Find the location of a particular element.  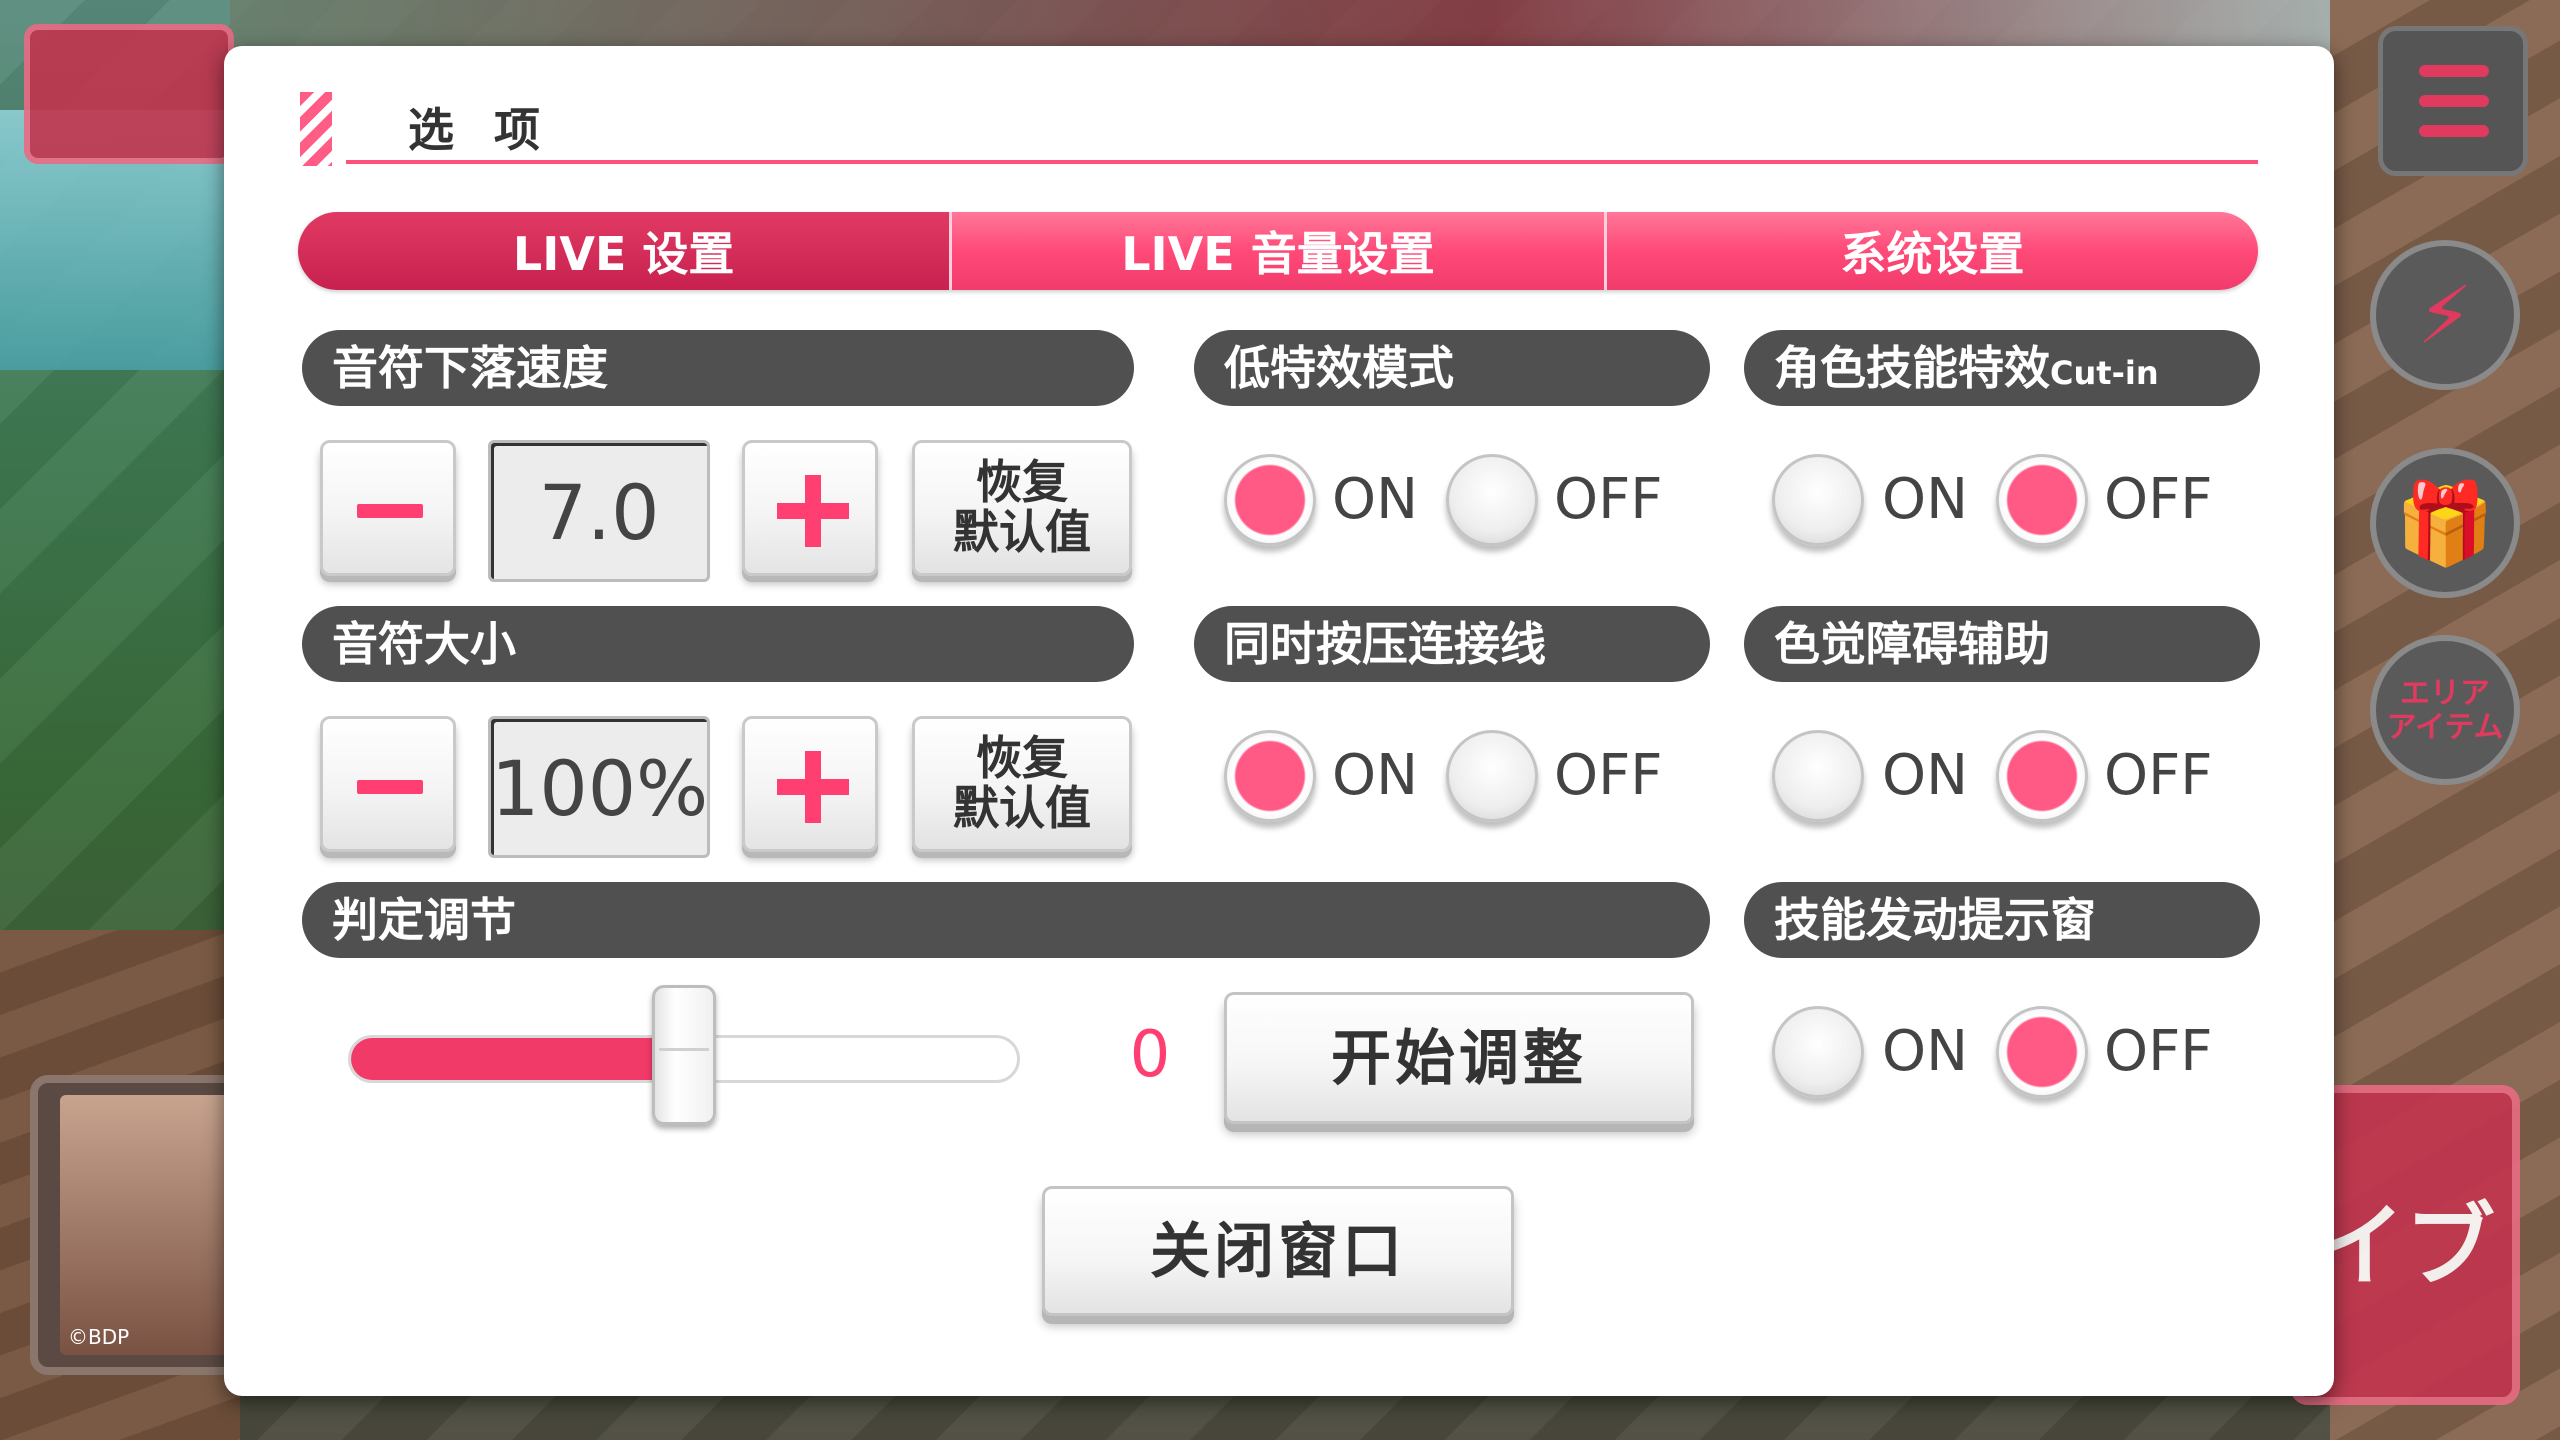

simul-line-off-radio is located at coordinates (1492, 776).